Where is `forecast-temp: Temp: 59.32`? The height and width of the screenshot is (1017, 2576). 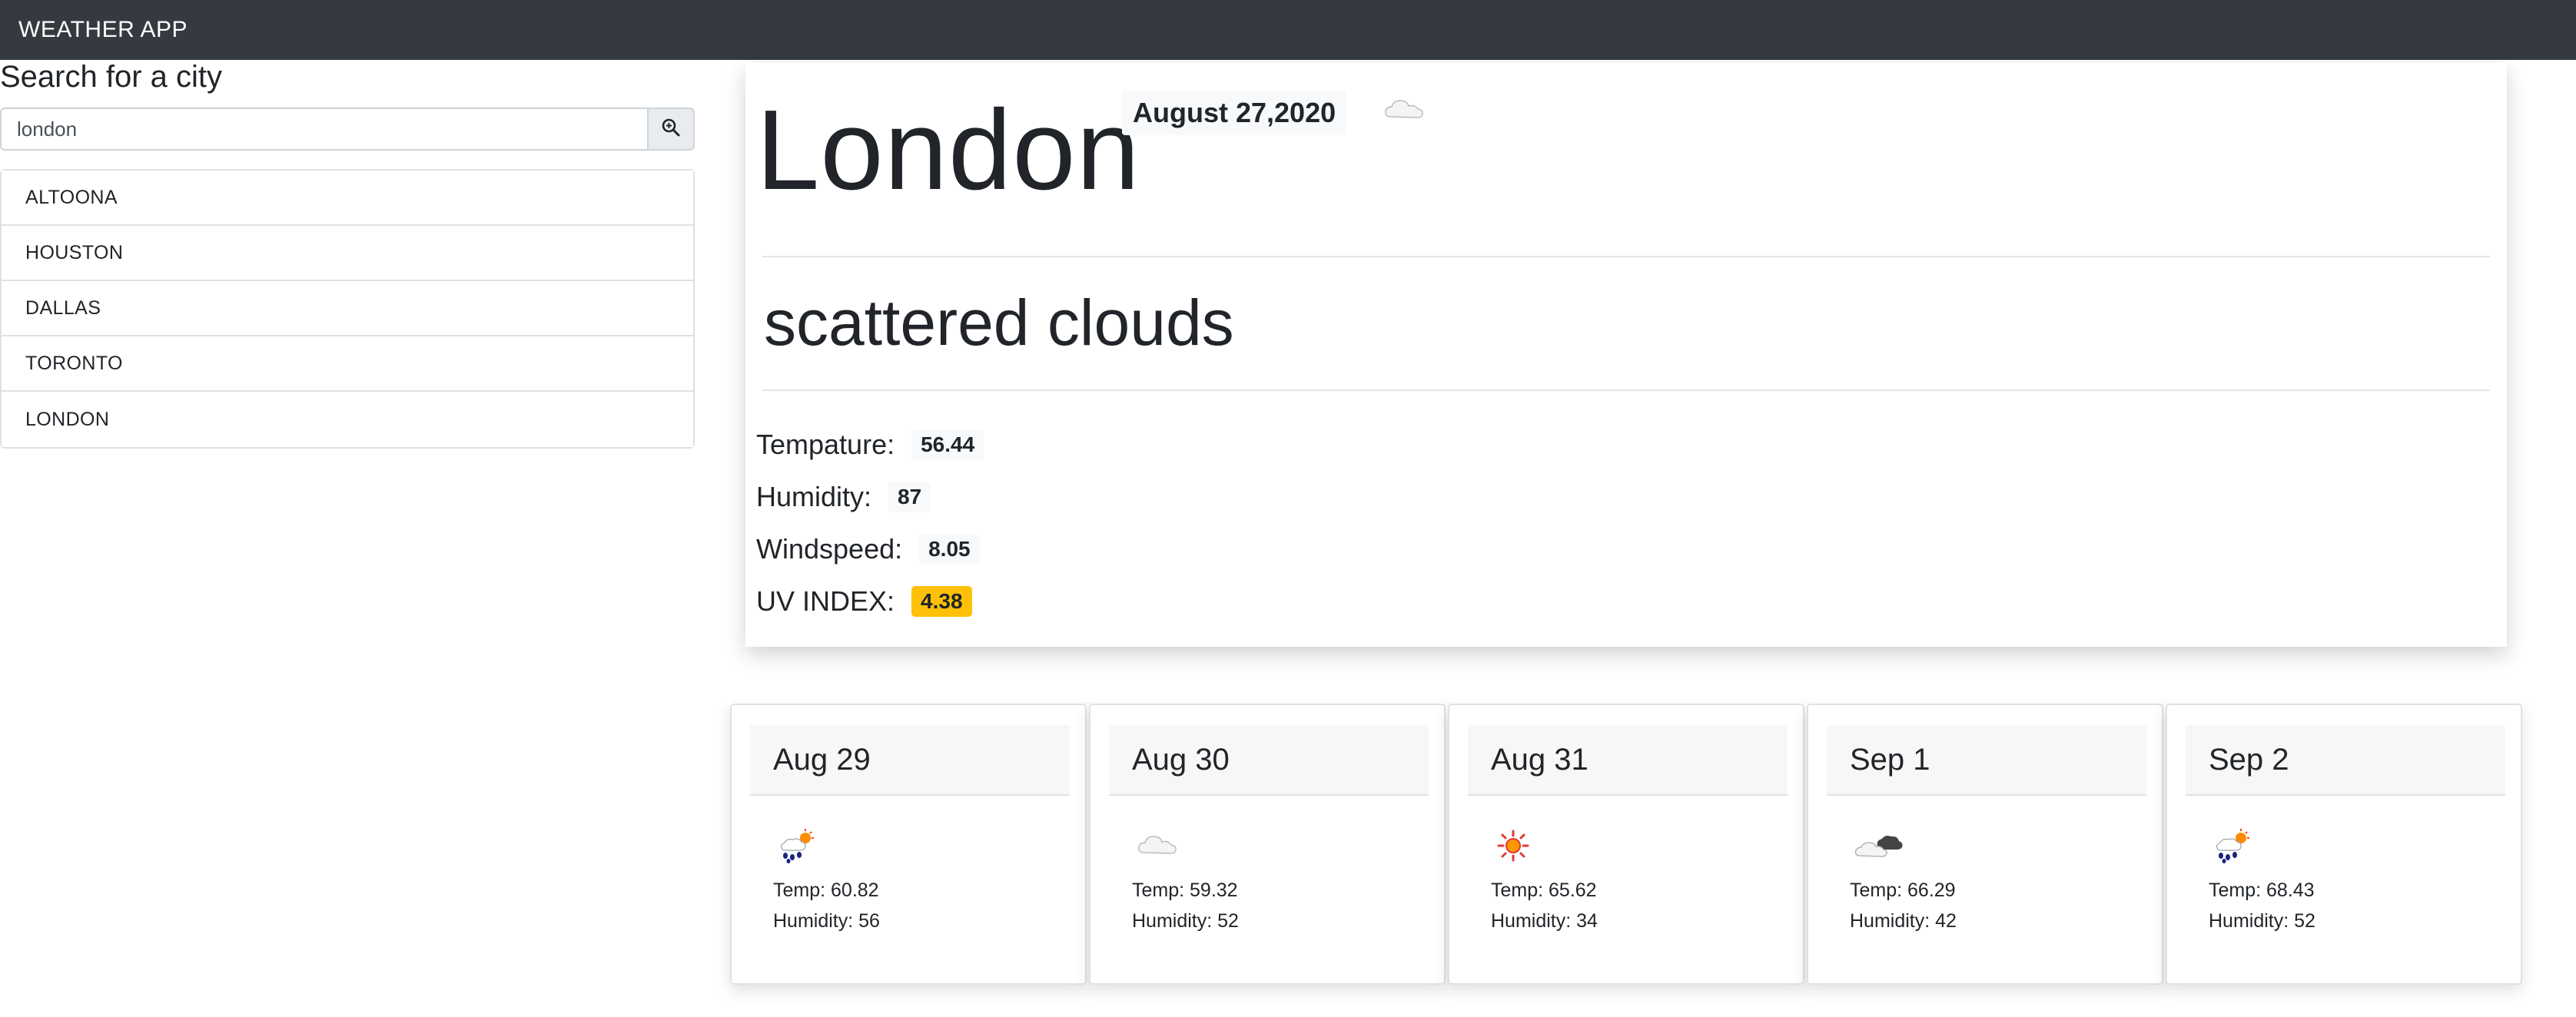
forecast-temp: Temp: 59.32 is located at coordinates (1185, 890).